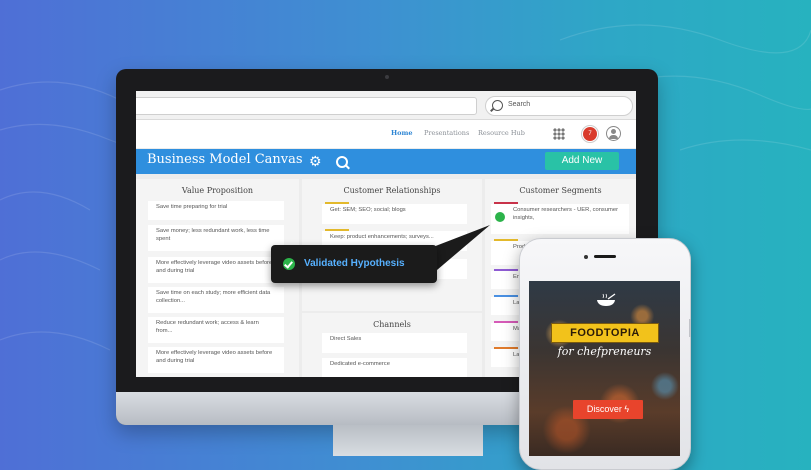 This screenshot has width=811, height=470. What do you see at coordinates (408, 440) in the screenshot?
I see `monitor-stand` at bounding box center [408, 440].